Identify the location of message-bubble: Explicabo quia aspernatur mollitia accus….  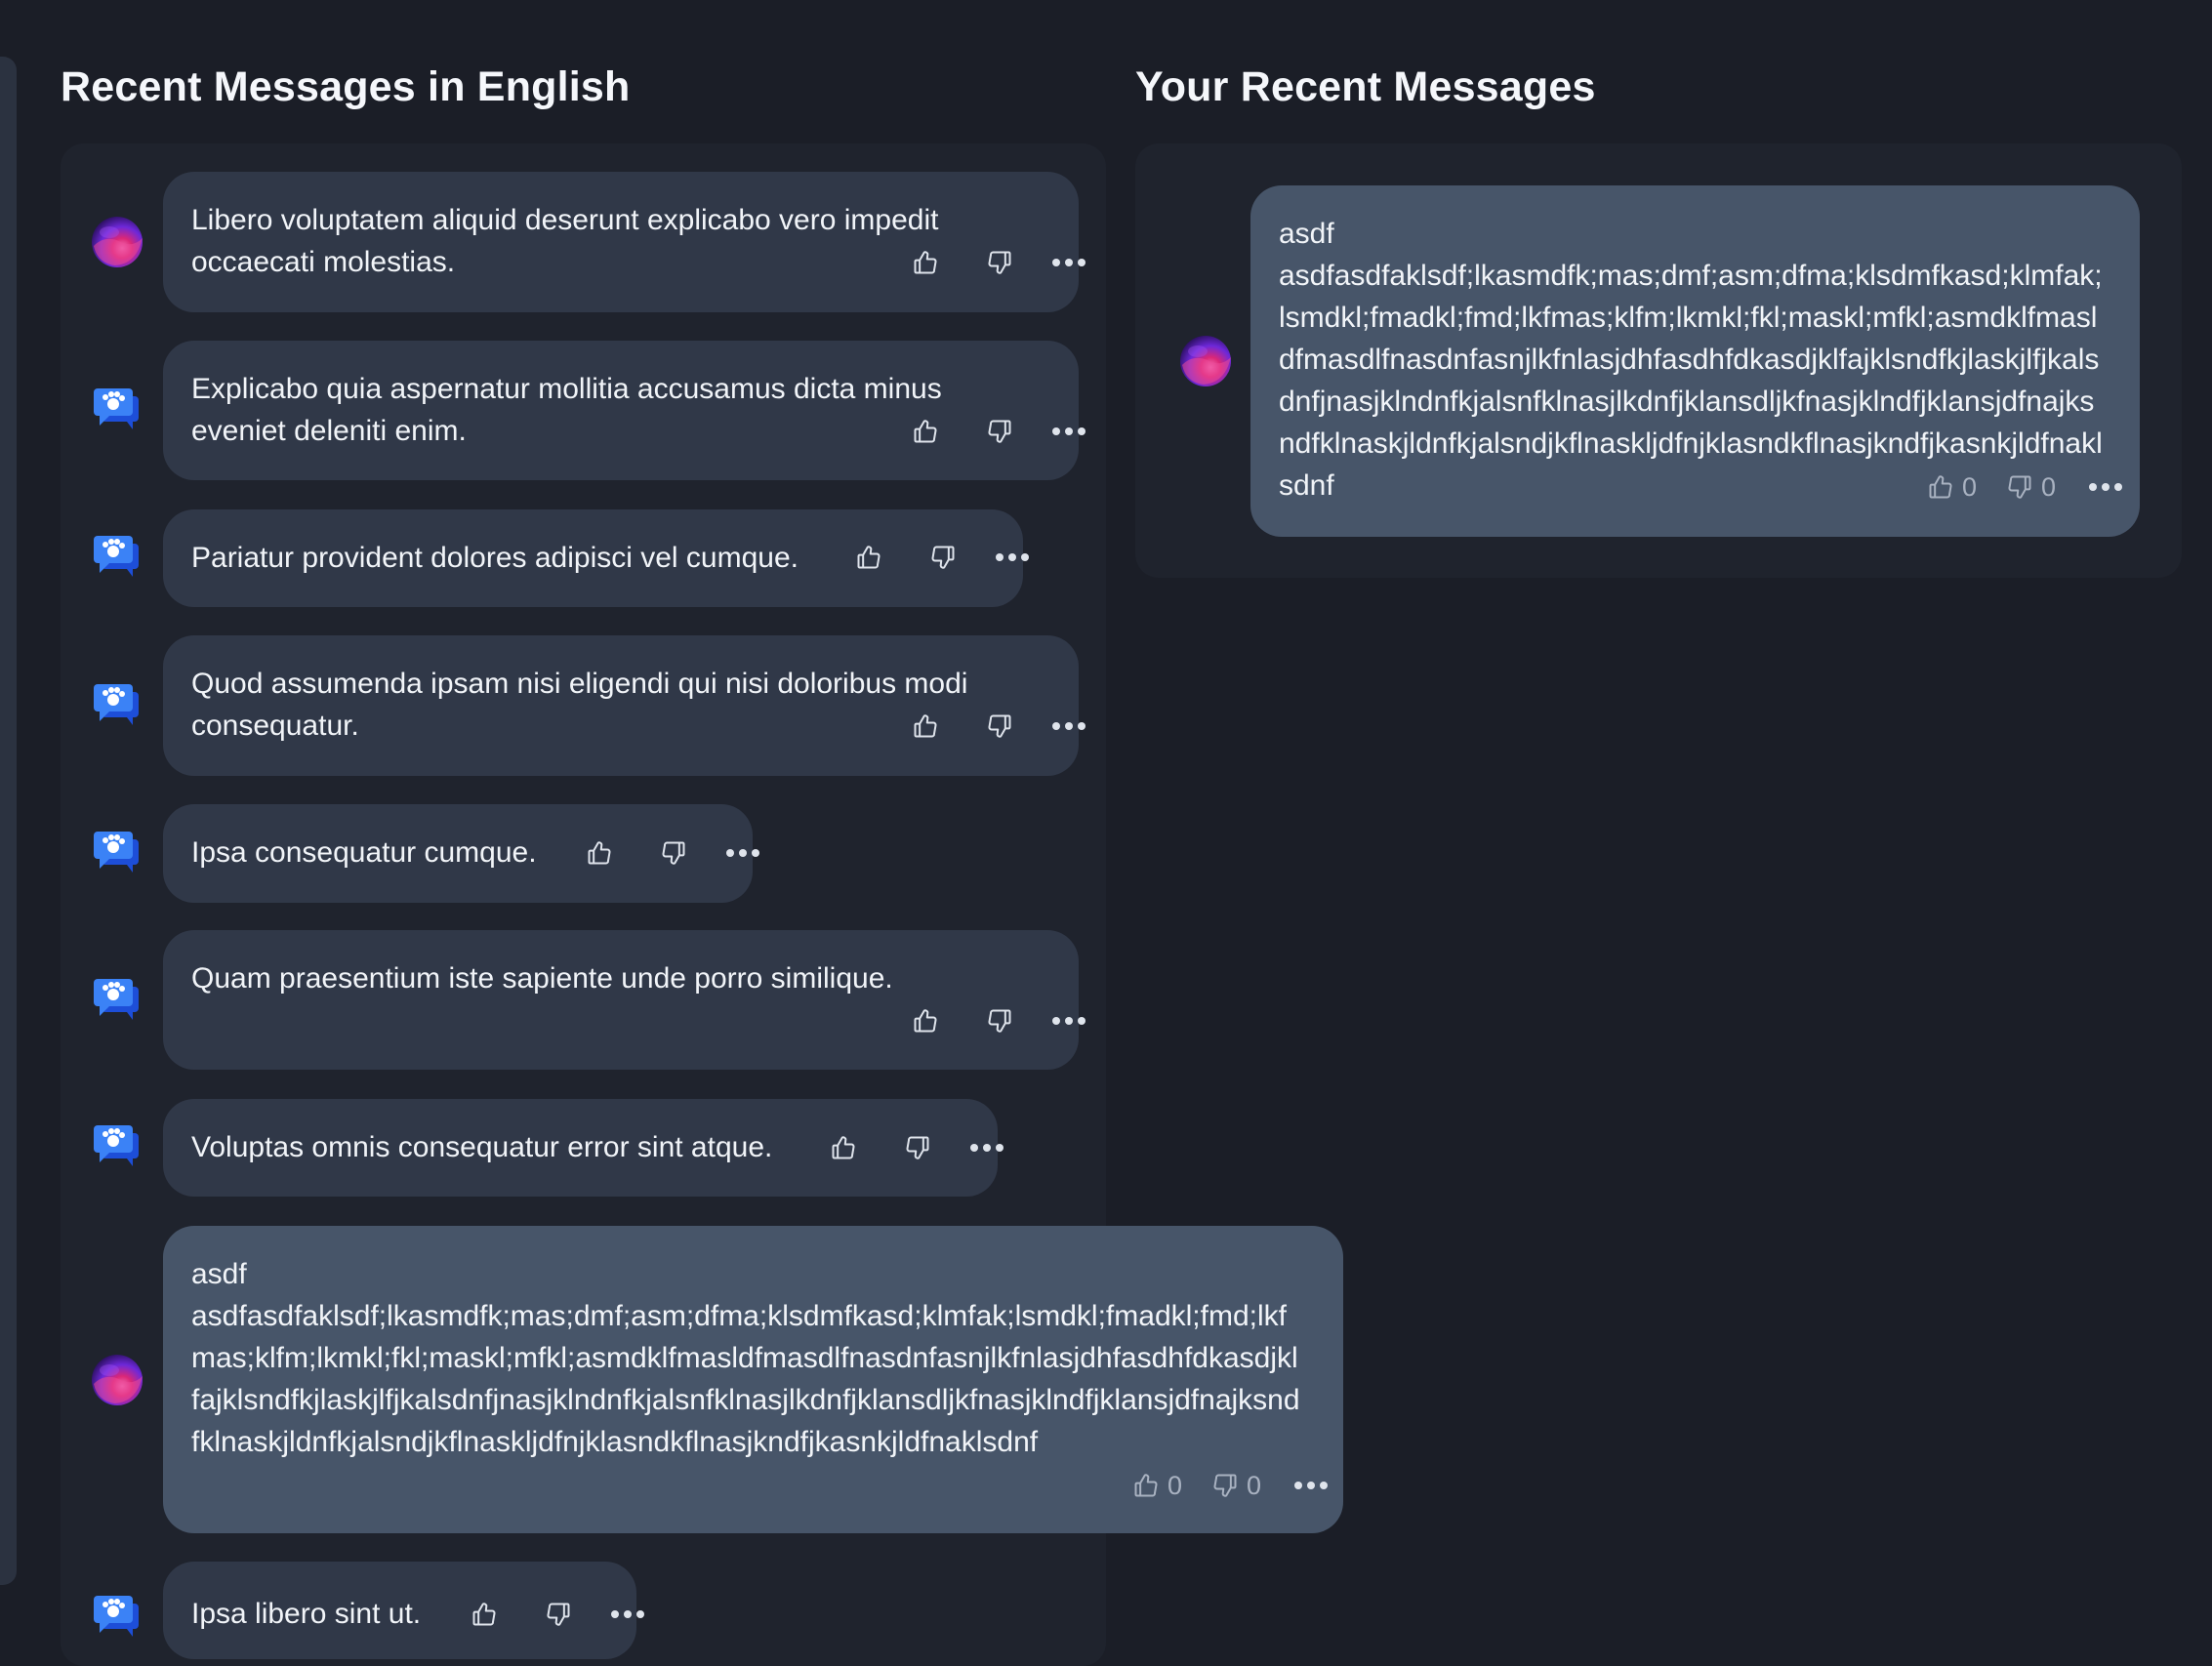
(621, 410).